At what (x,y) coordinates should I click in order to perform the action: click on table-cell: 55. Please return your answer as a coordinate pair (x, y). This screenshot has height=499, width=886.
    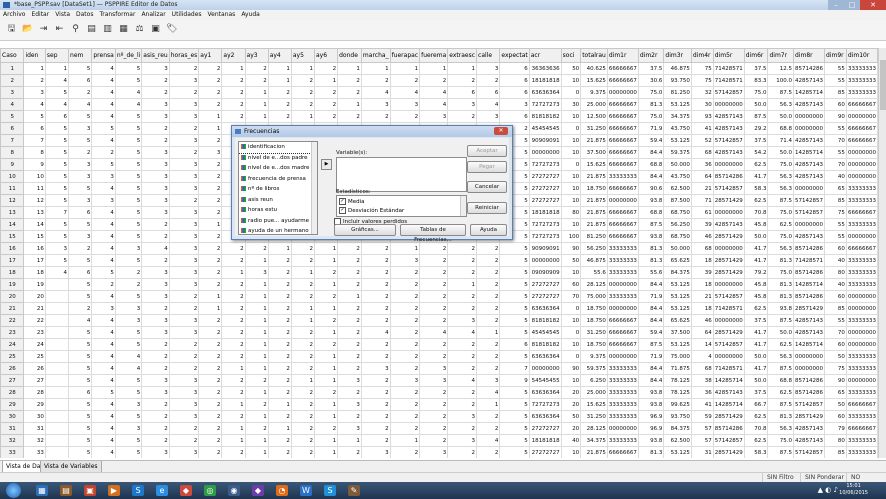
    Looking at the image, I should click on (835, 224).